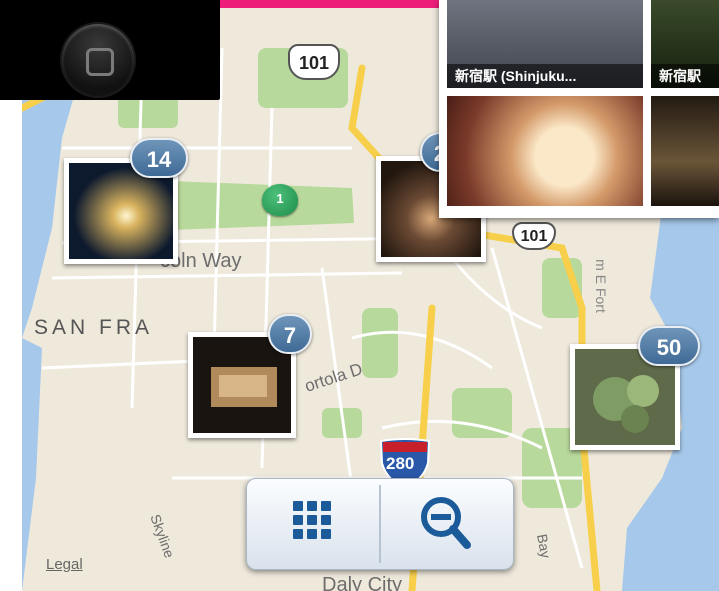 The image size is (719, 591). What do you see at coordinates (685, 44) in the screenshot?
I see `popup-thumb-2: 新宿駅` at bounding box center [685, 44].